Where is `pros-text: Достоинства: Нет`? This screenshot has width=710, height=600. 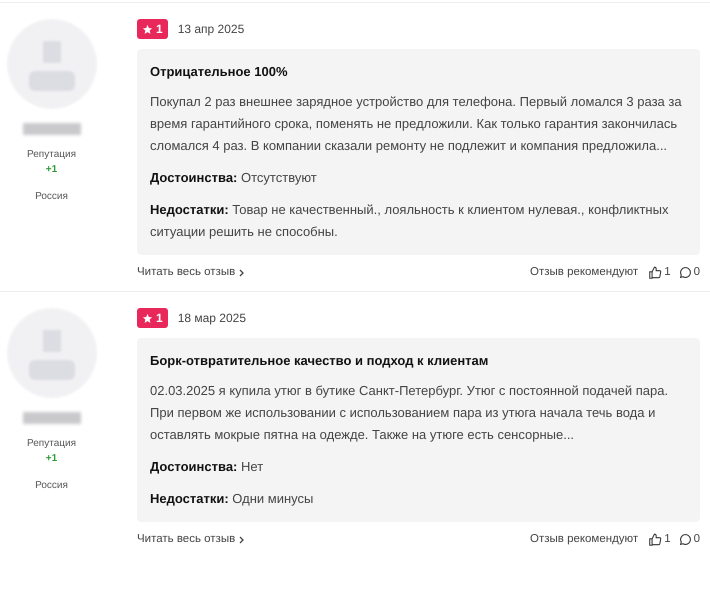
pros-text: Достоинства: Нет is located at coordinates (207, 467).